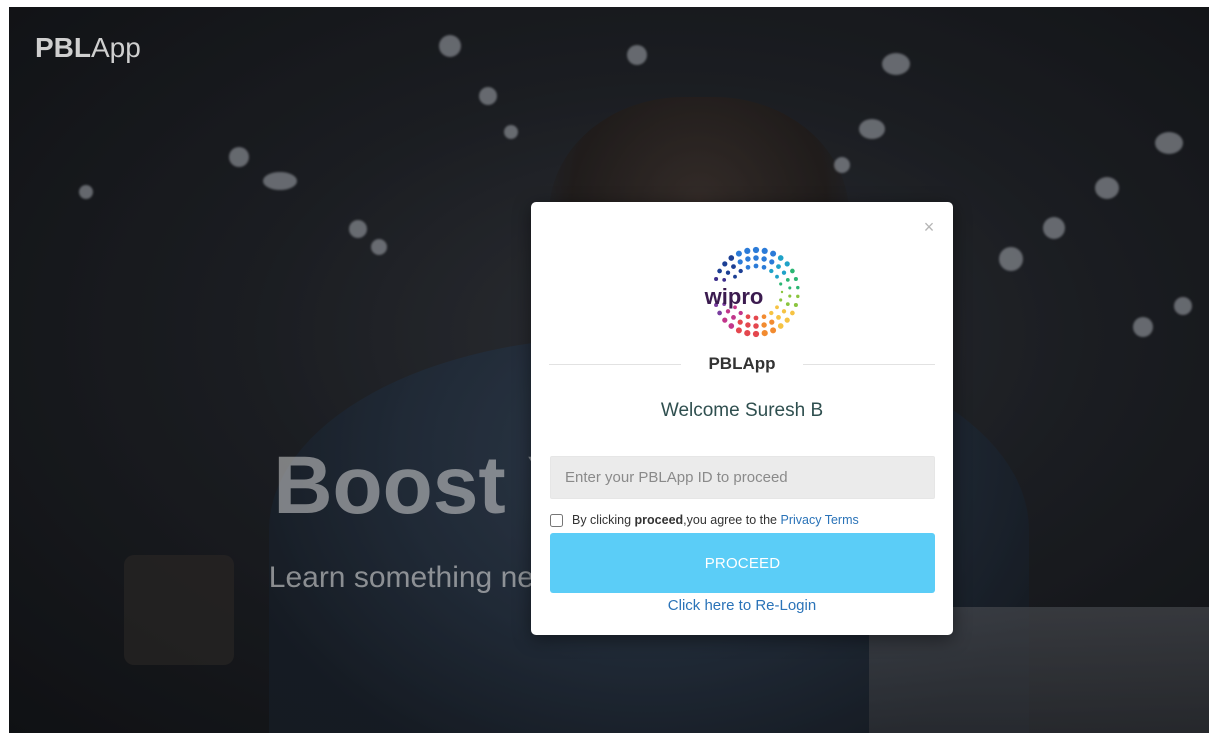  I want to click on proceed-button: PROCEED, so click(742, 563).